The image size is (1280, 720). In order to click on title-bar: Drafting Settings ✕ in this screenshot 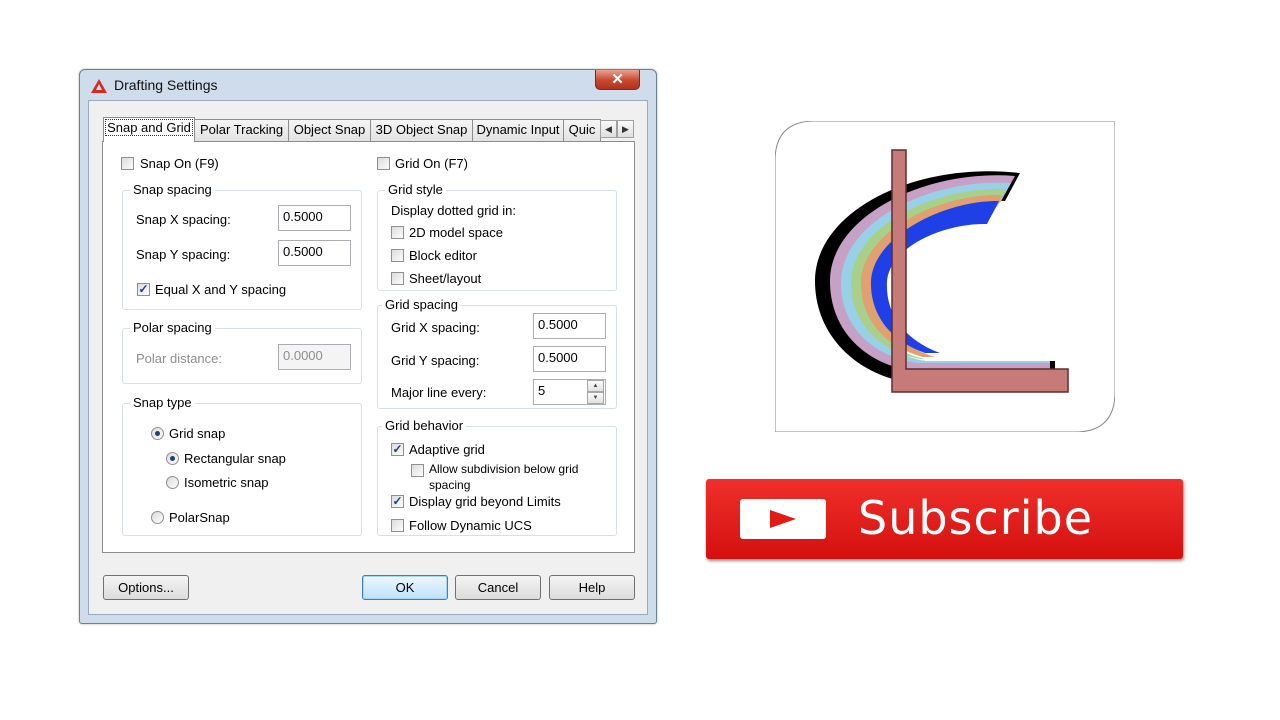, I will do `click(368, 85)`.